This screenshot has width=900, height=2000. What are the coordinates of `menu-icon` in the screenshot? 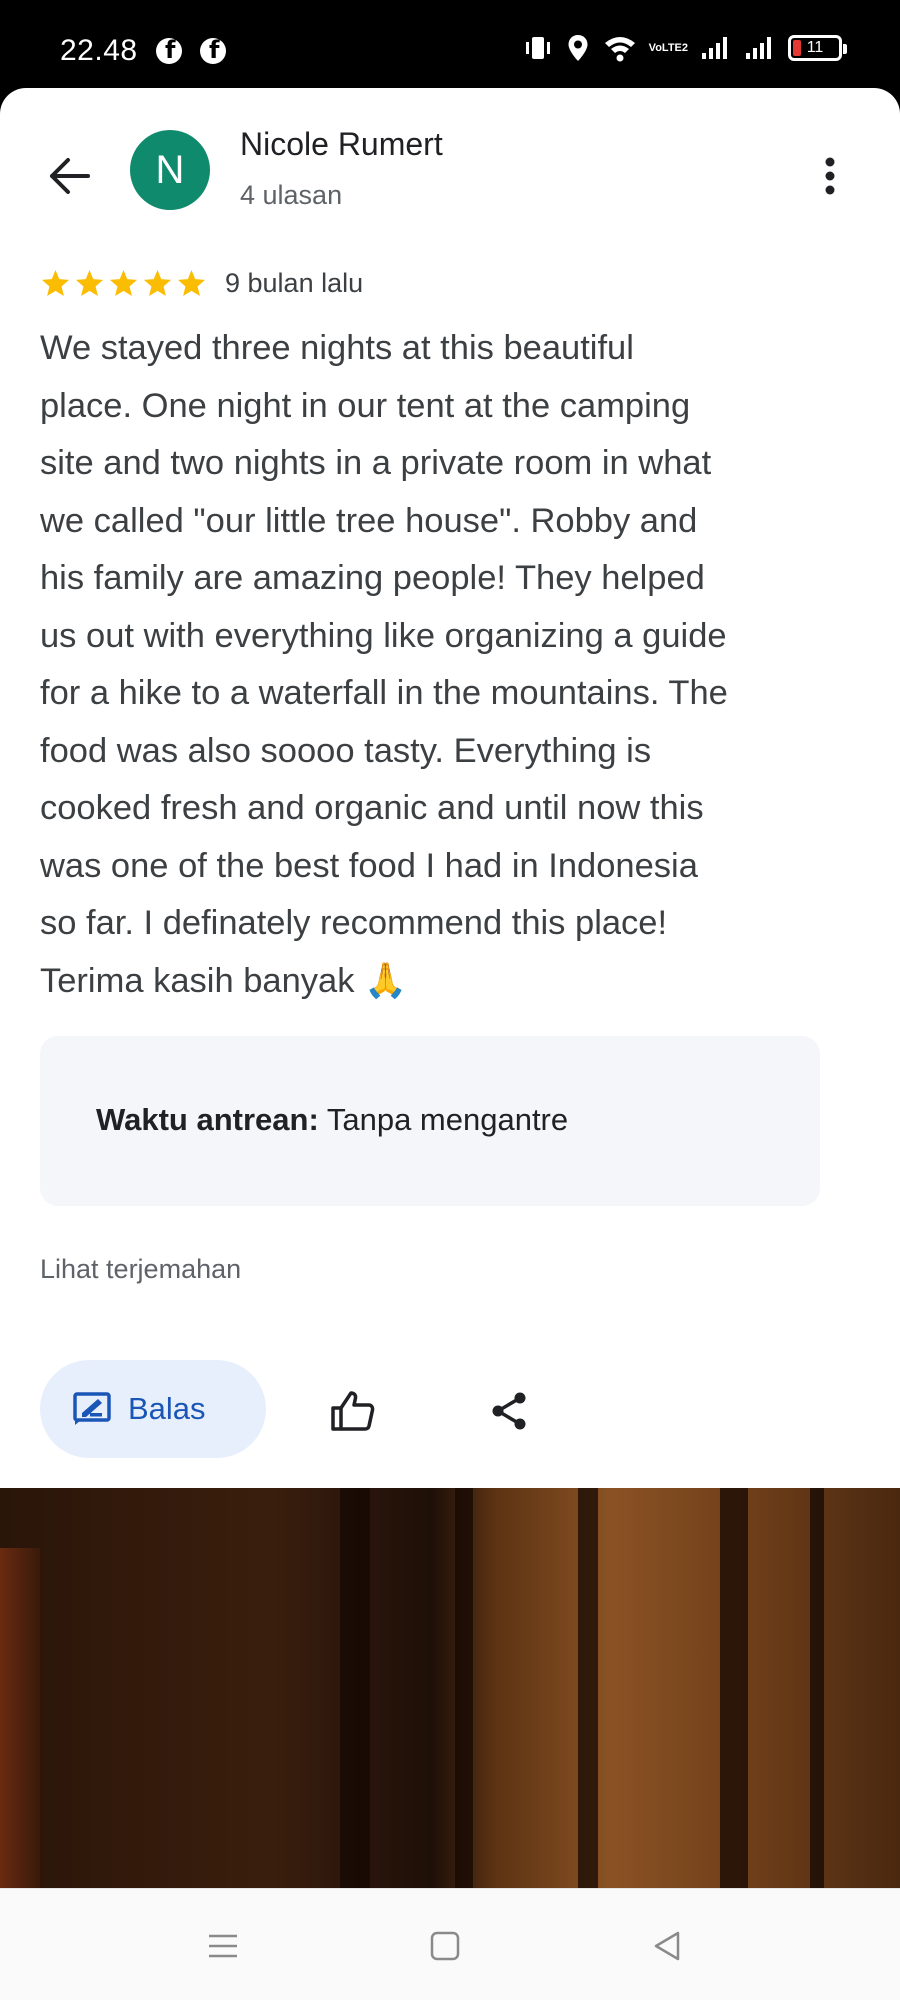 It's located at (223, 1946).